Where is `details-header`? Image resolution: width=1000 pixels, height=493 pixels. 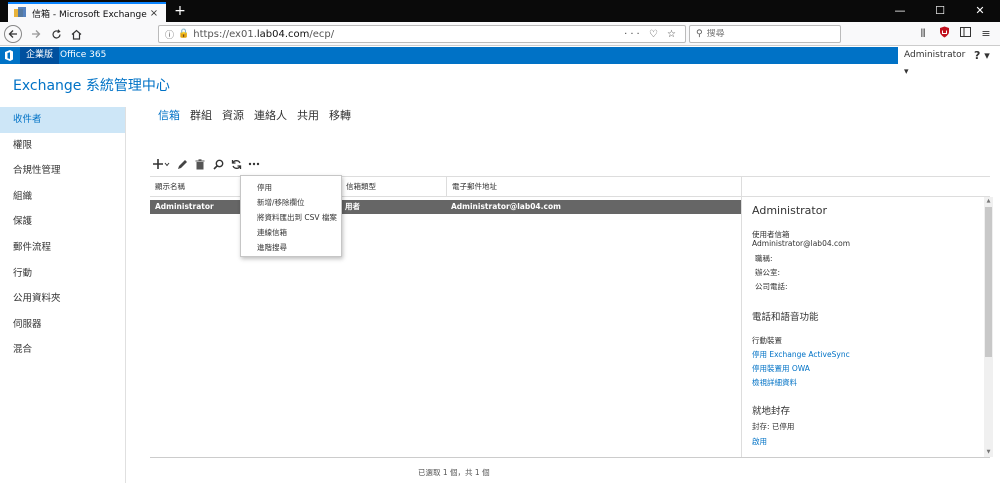
details-header is located at coordinates (865, 186).